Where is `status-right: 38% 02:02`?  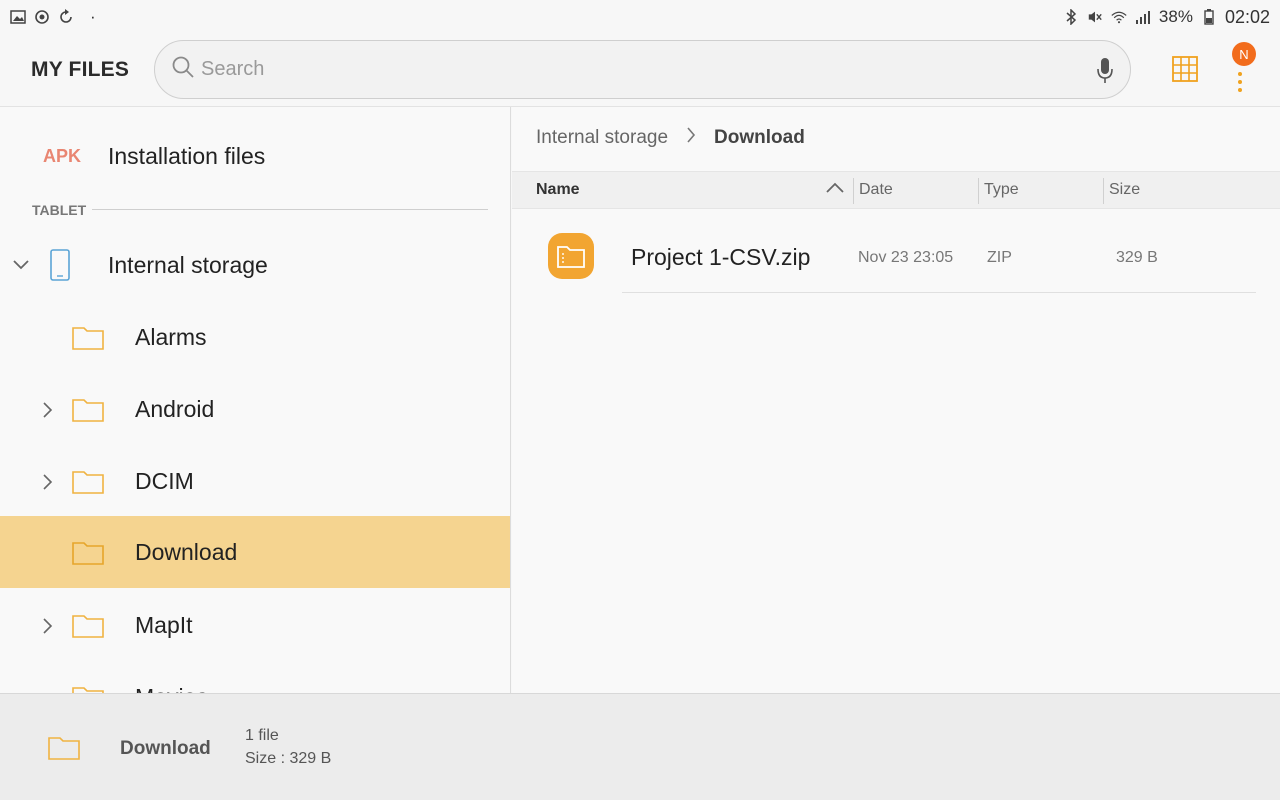 status-right: 38% 02:02 is located at coordinates (1166, 17).